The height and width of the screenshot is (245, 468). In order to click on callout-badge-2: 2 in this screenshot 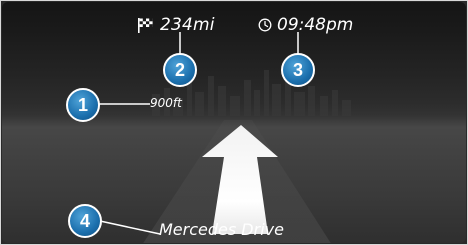, I will do `click(180, 70)`.